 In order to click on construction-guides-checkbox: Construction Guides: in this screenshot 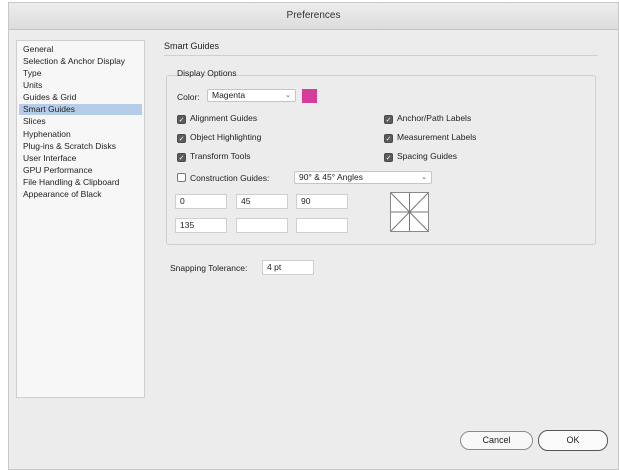, I will do `click(223, 178)`.